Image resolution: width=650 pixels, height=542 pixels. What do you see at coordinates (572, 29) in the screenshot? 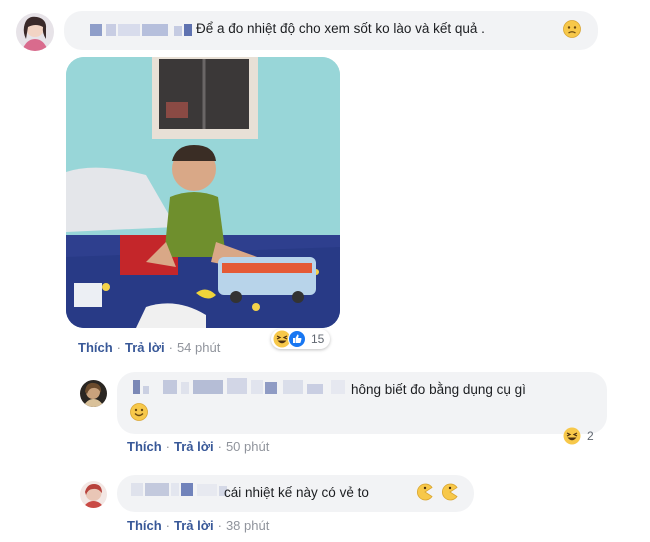
I see `sad-emoji-icon` at bounding box center [572, 29].